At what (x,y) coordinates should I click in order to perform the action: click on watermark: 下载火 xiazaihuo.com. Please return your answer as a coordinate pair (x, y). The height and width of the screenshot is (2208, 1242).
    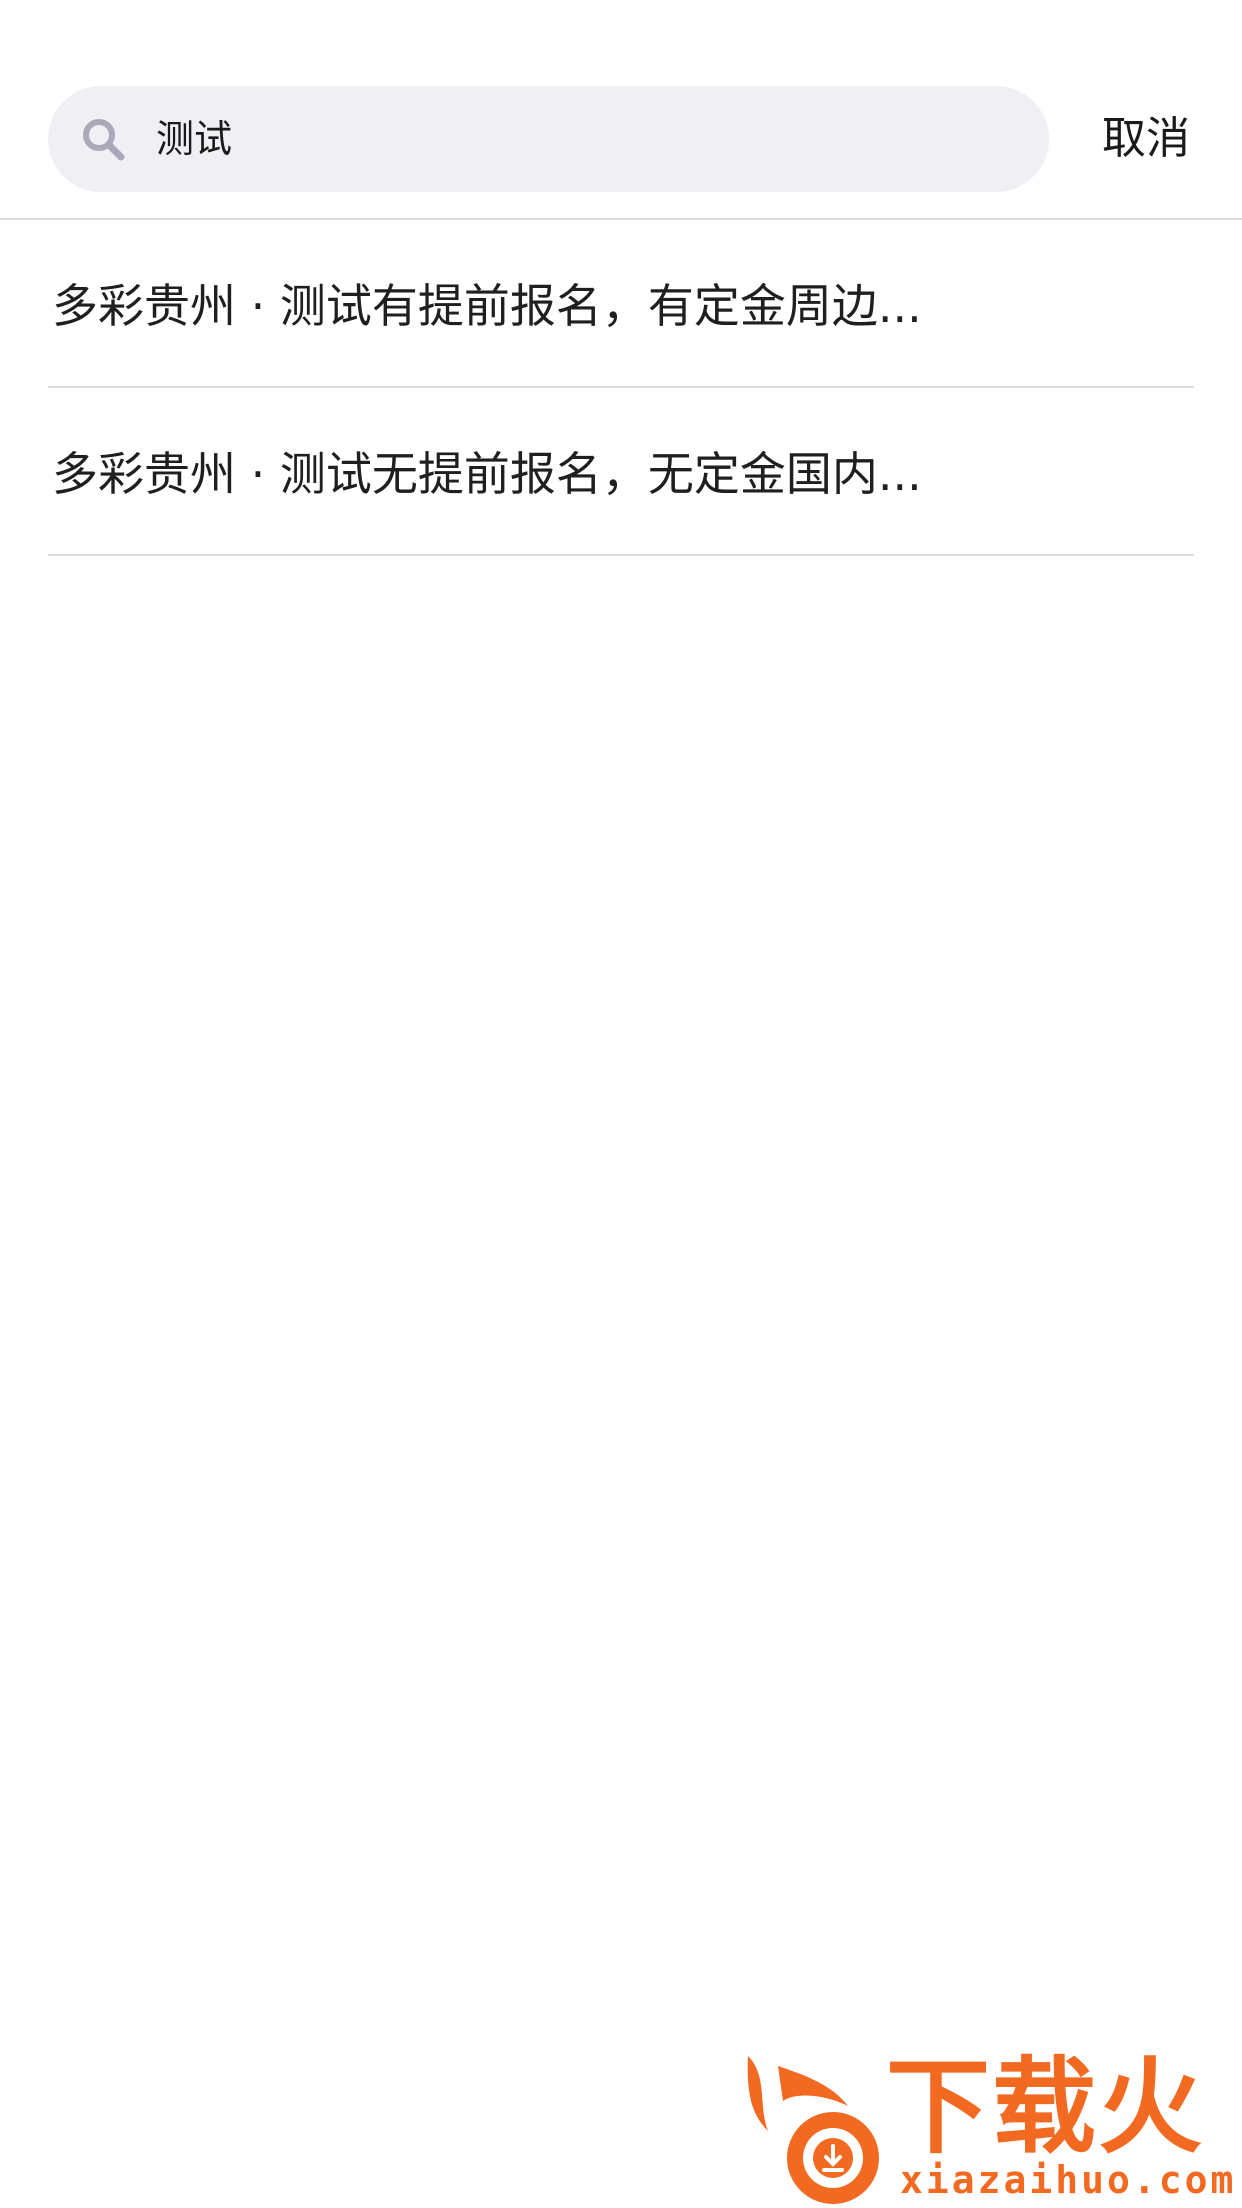
    Looking at the image, I should click on (988, 2127).